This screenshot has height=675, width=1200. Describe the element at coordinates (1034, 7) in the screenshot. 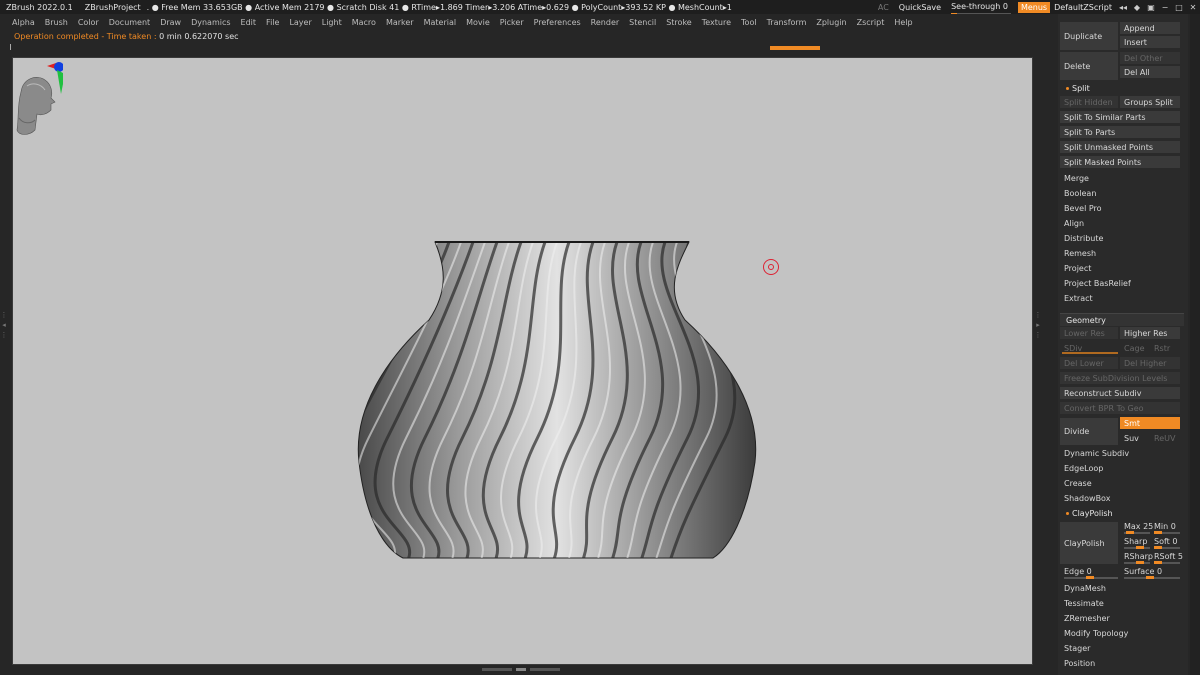

I see `menus-button: Menus` at that location.